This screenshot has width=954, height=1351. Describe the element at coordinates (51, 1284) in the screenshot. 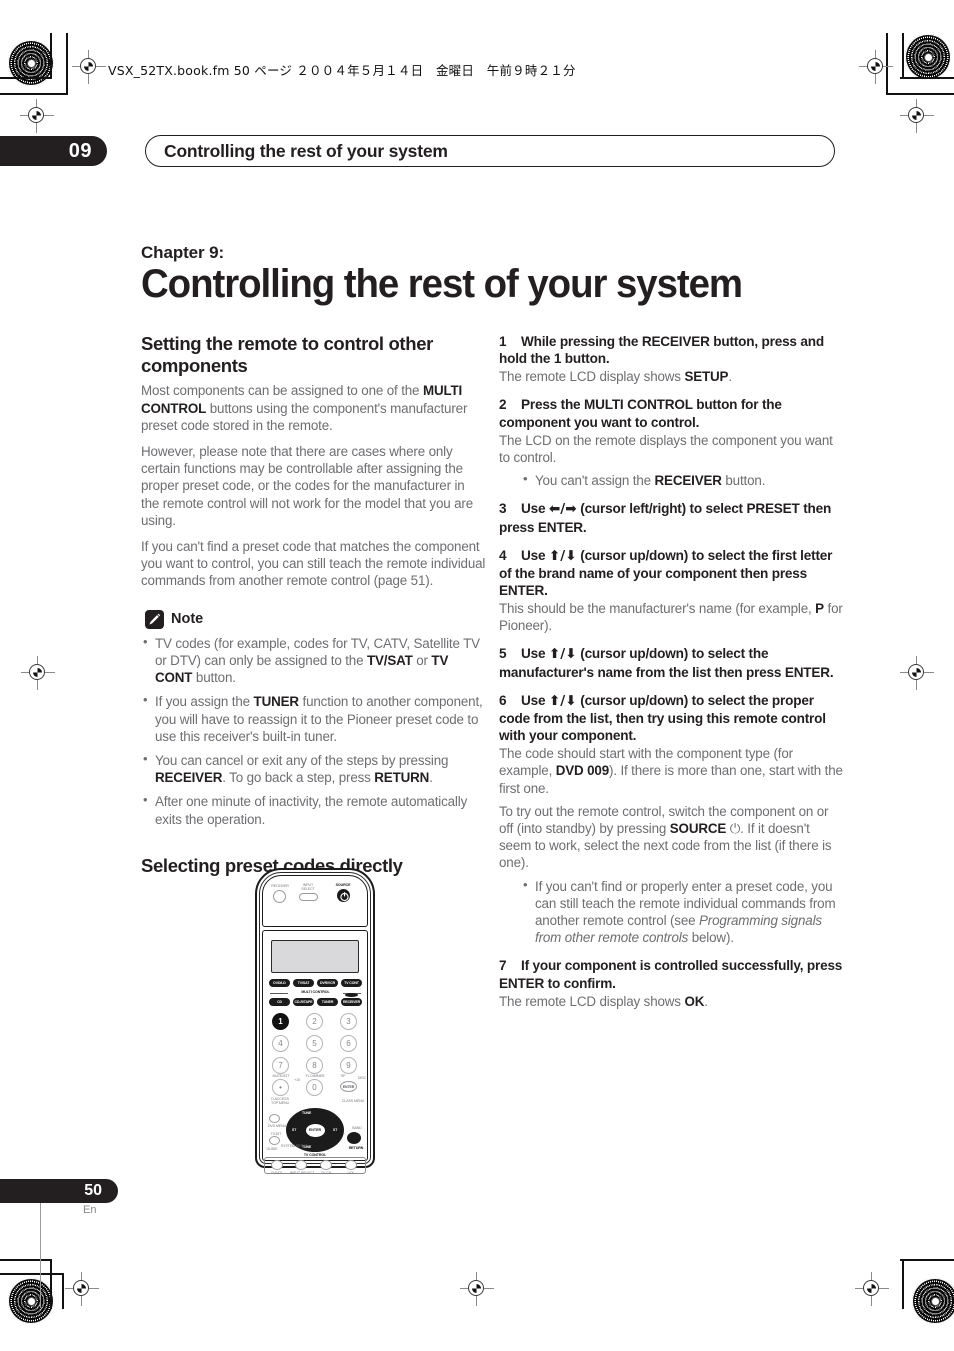

I see `crop-mark-bottom-left-v` at that location.